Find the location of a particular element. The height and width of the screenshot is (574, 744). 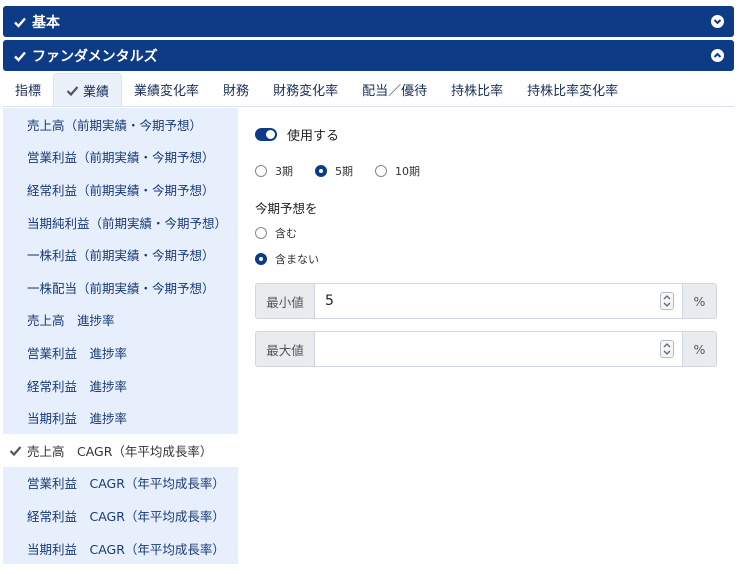

list-item: 一株配当（前期実績・今期予想） is located at coordinates (120, 287).